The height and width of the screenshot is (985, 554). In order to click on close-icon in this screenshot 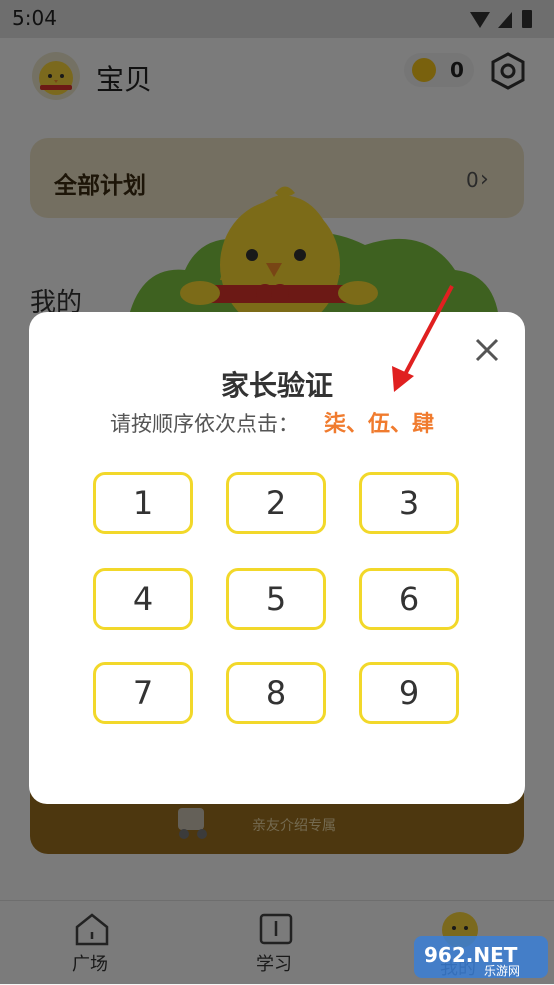, I will do `click(487, 350)`.